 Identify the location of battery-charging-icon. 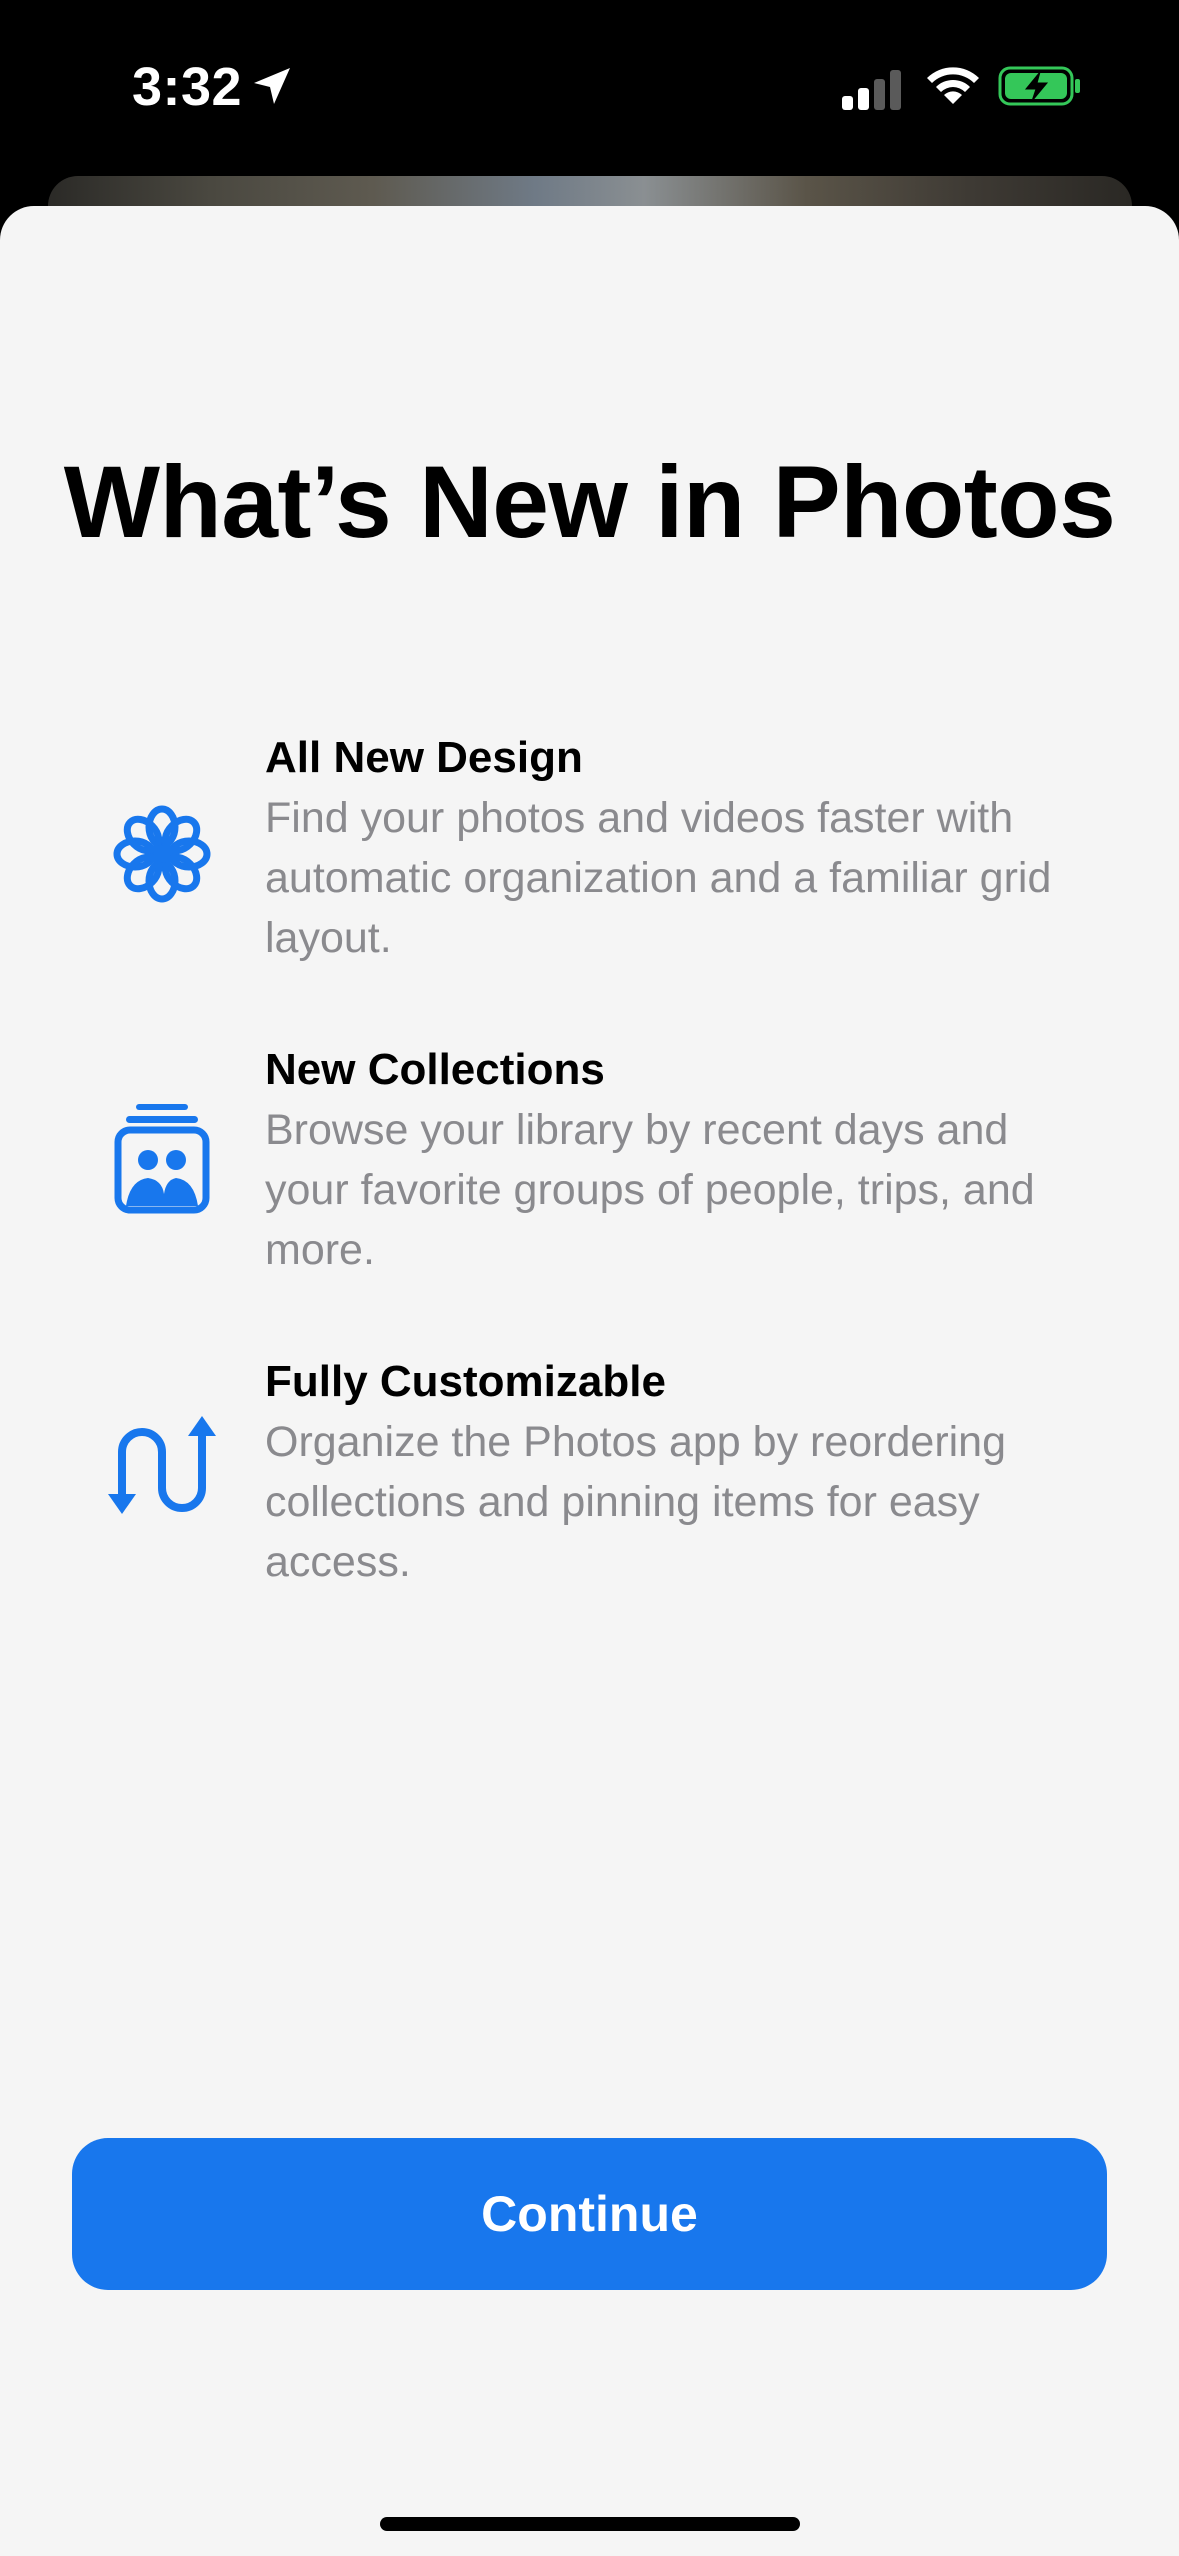
(1039, 86).